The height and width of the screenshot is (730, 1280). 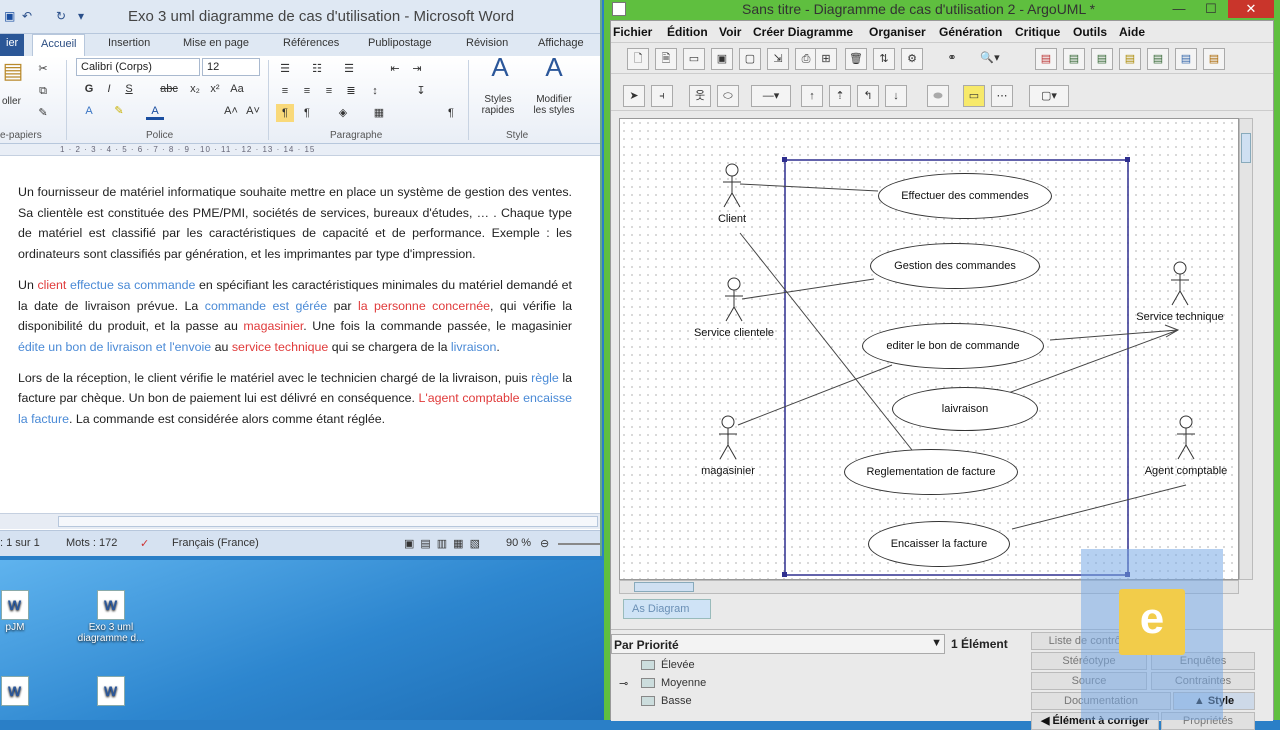 I want to click on menu-fichier: Fichier, so click(x=632, y=32).